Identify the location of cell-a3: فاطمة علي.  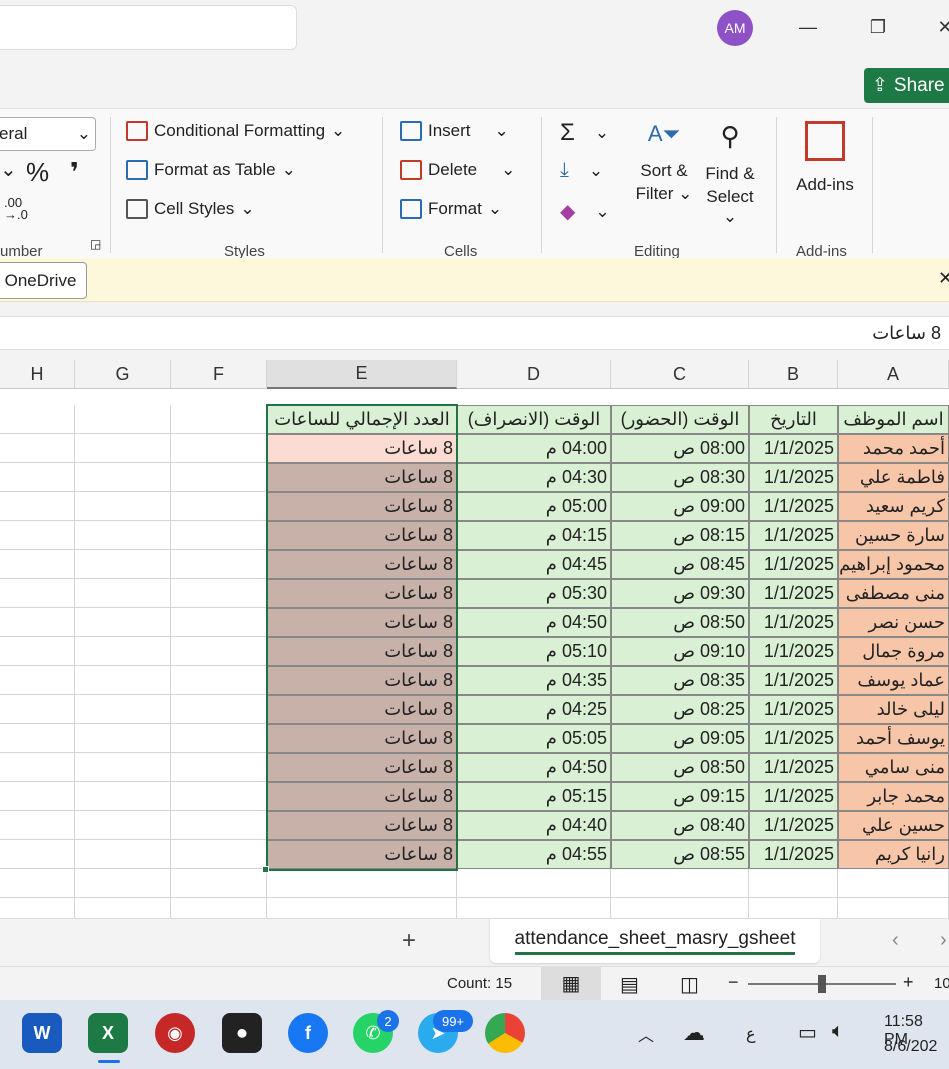
(893, 477).